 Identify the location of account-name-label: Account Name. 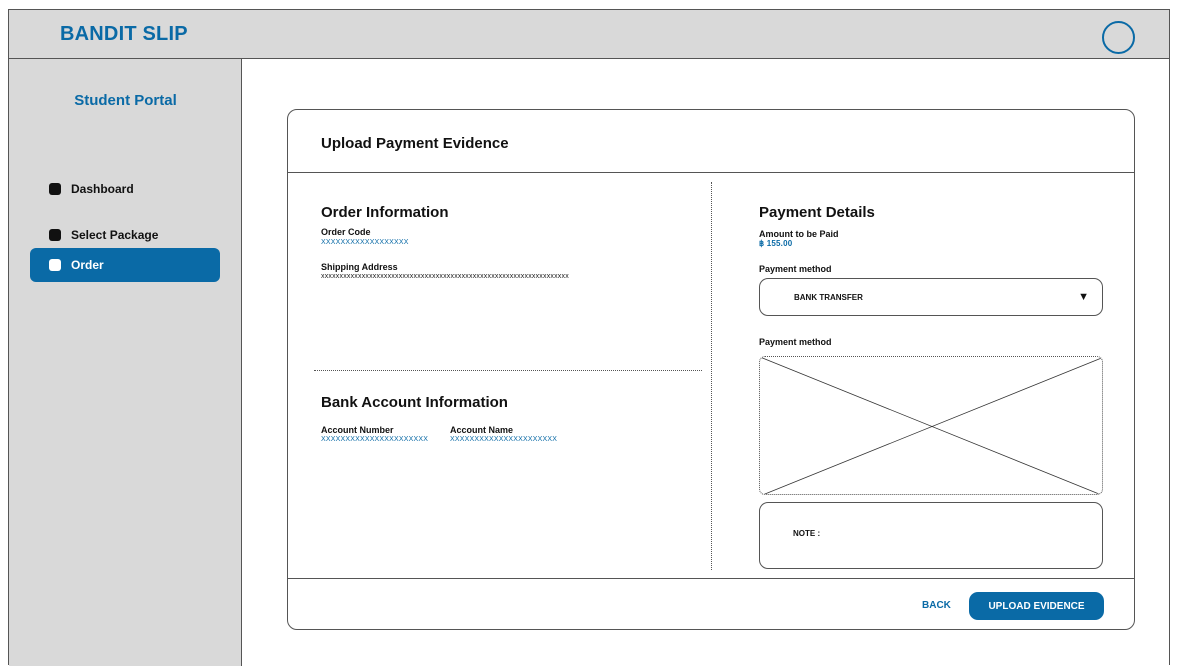
(482, 430).